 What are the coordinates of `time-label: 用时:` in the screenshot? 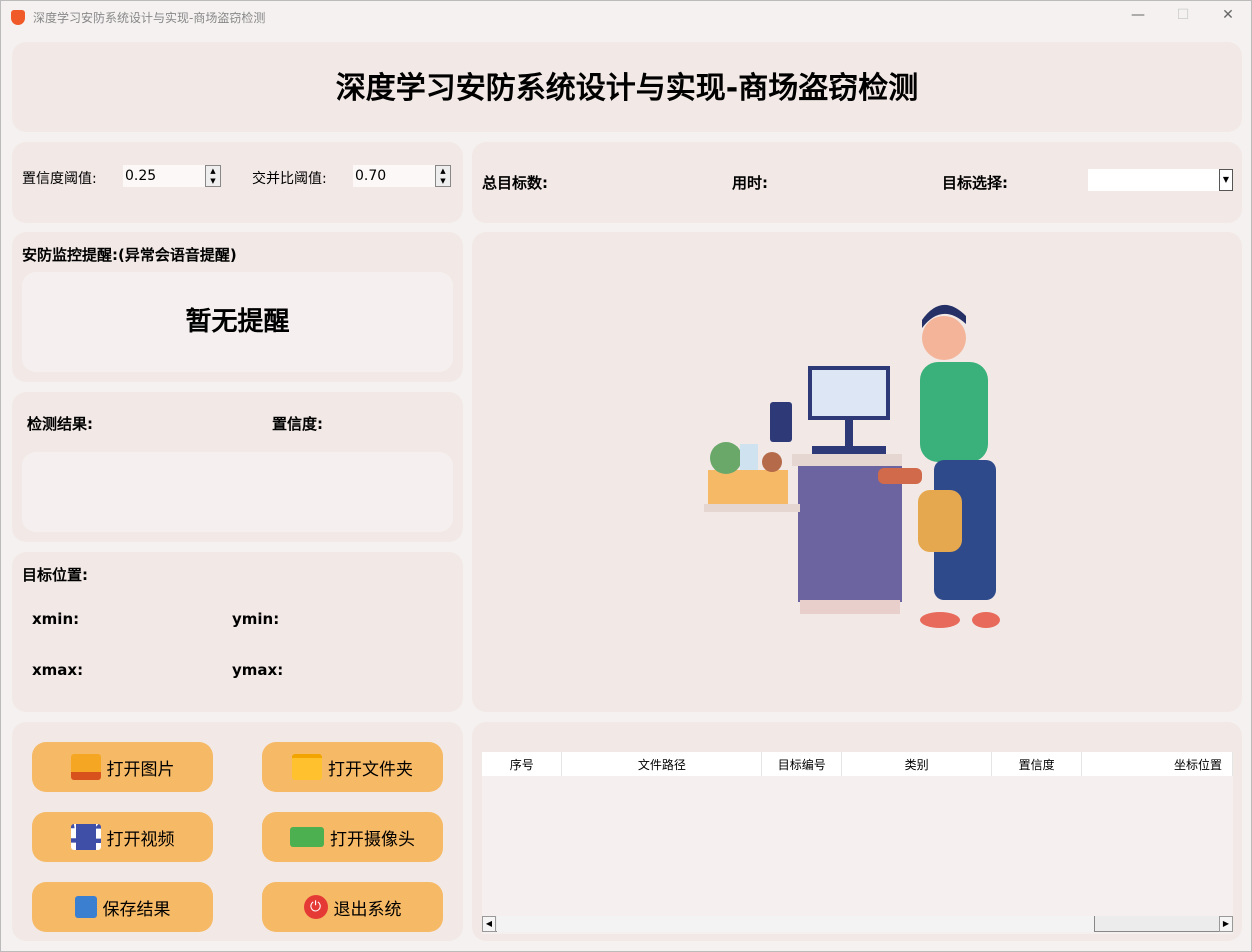 It's located at (750, 183).